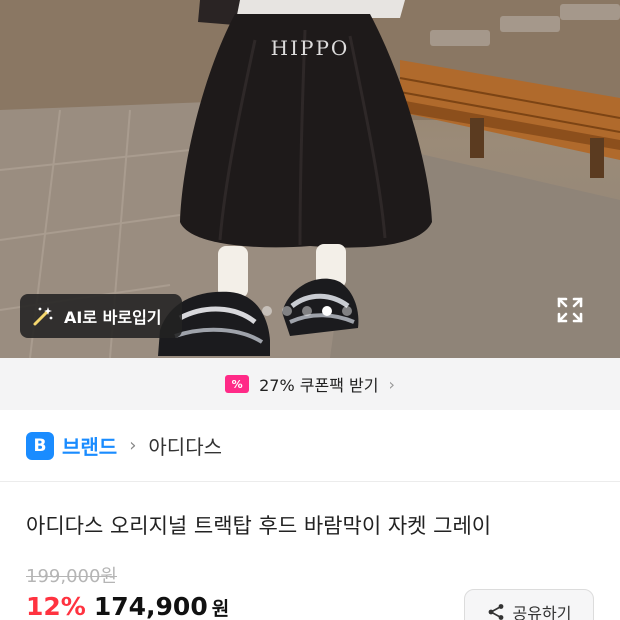 The height and width of the screenshot is (620, 620). I want to click on ai-try-on-button: AI로 바로입기, so click(101, 316).